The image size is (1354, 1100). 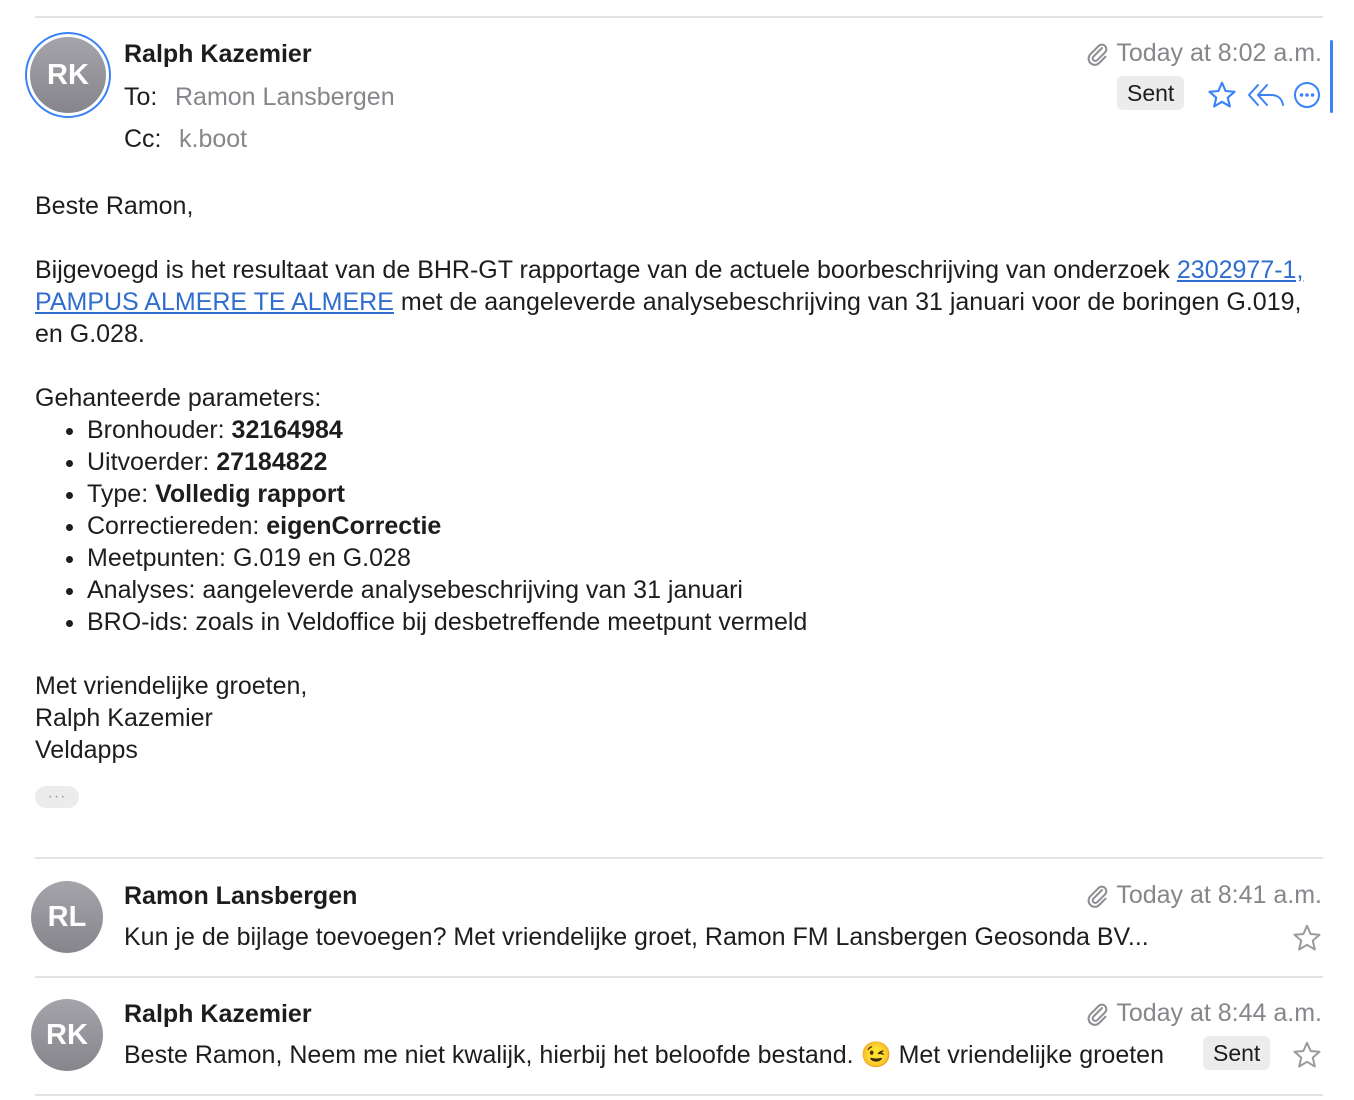 I want to click on reply-all-icon, so click(x=1266, y=95).